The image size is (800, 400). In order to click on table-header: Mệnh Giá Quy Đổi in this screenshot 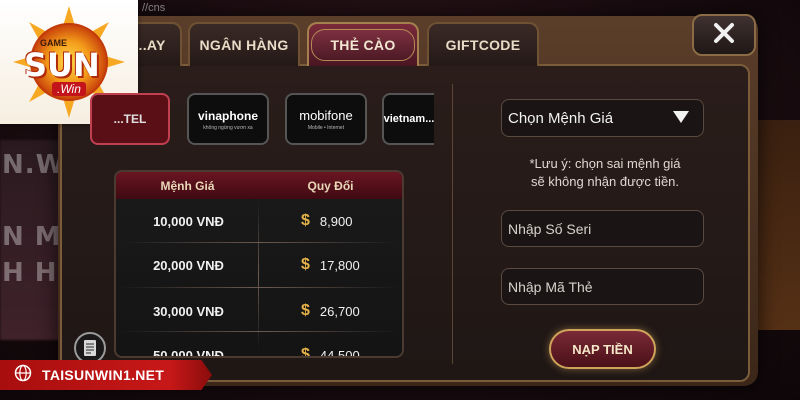, I will do `click(259, 185)`.